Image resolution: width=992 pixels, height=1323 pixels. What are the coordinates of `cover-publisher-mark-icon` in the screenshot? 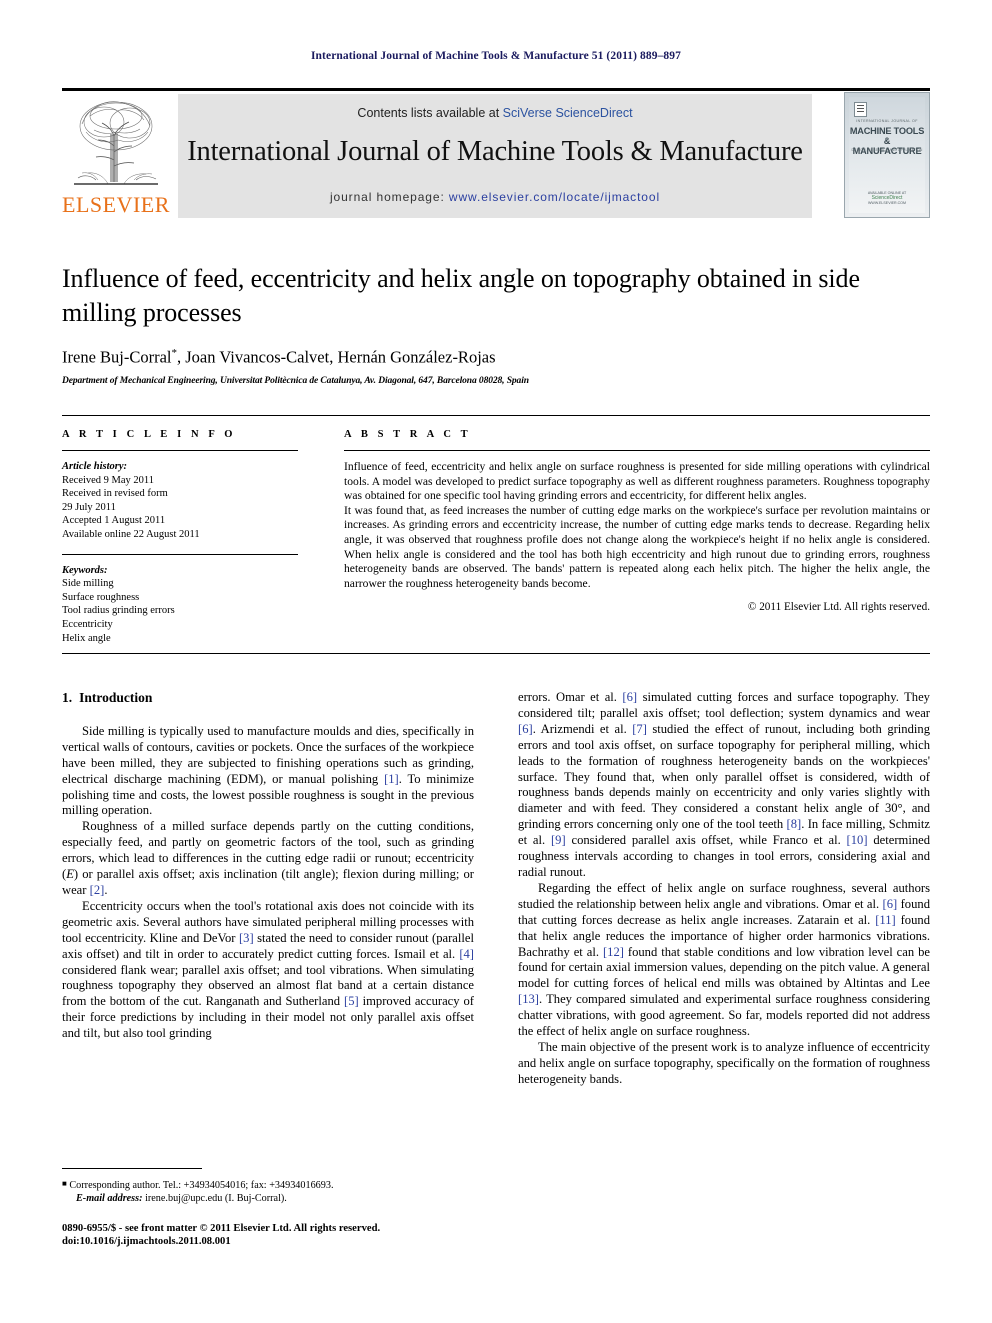 It's located at (860, 109).